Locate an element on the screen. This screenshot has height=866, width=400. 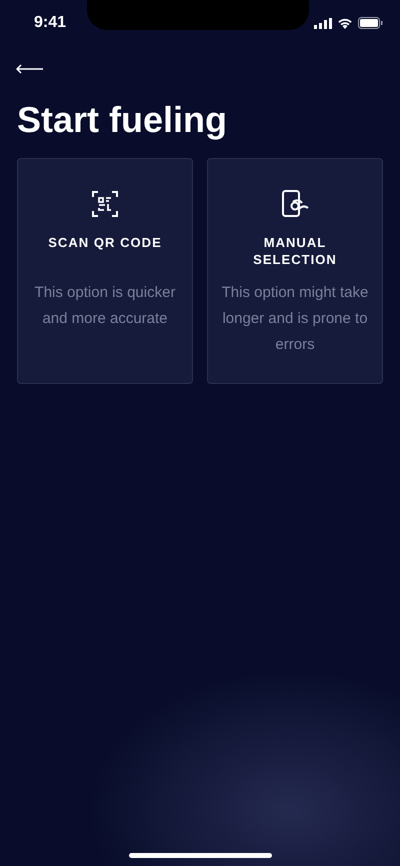
option-card: SCAN QR CODE This option is quicker and more accurate is located at coordinates (105, 271).